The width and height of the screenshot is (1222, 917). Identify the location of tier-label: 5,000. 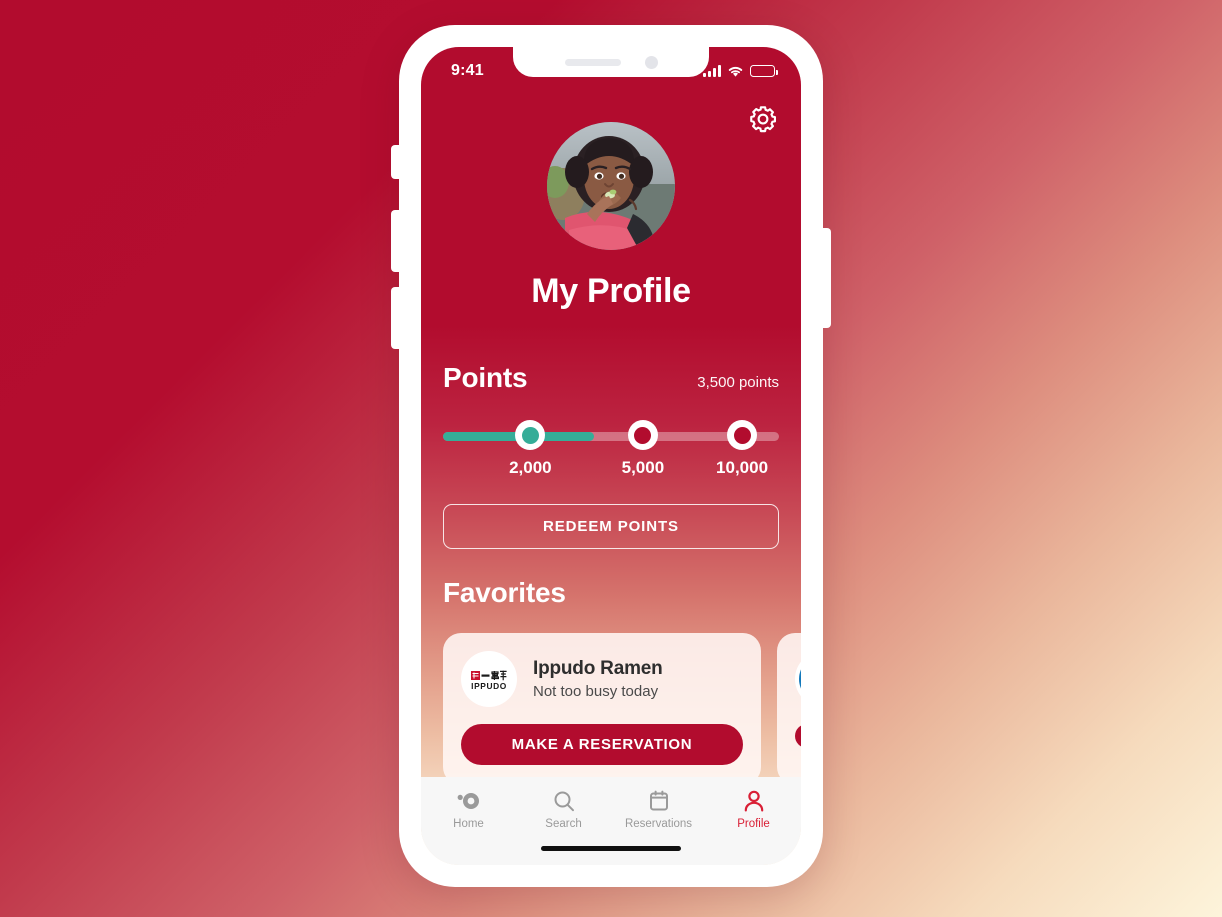
(643, 467).